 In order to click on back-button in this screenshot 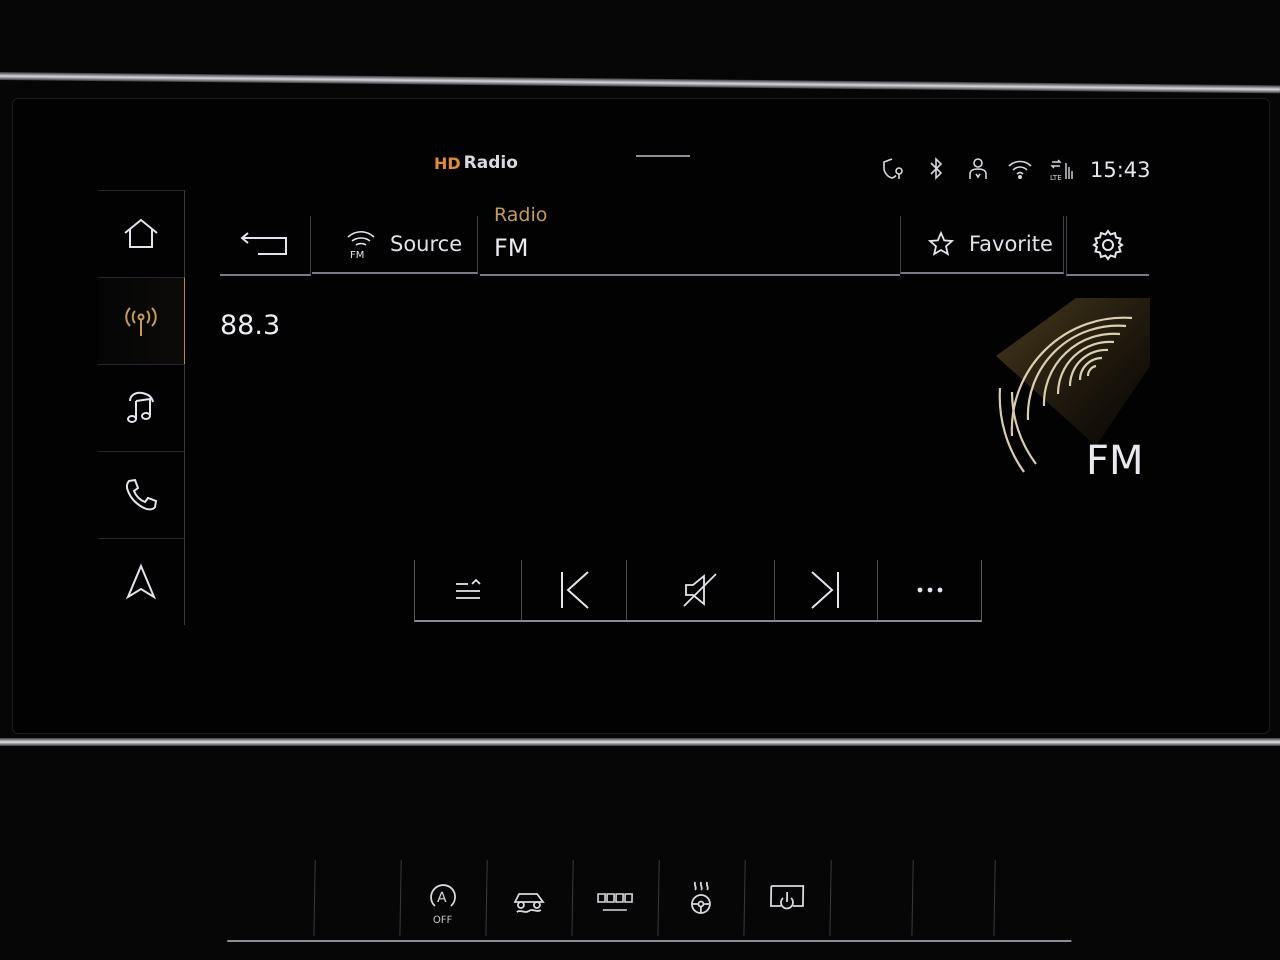, I will do `click(265, 246)`.